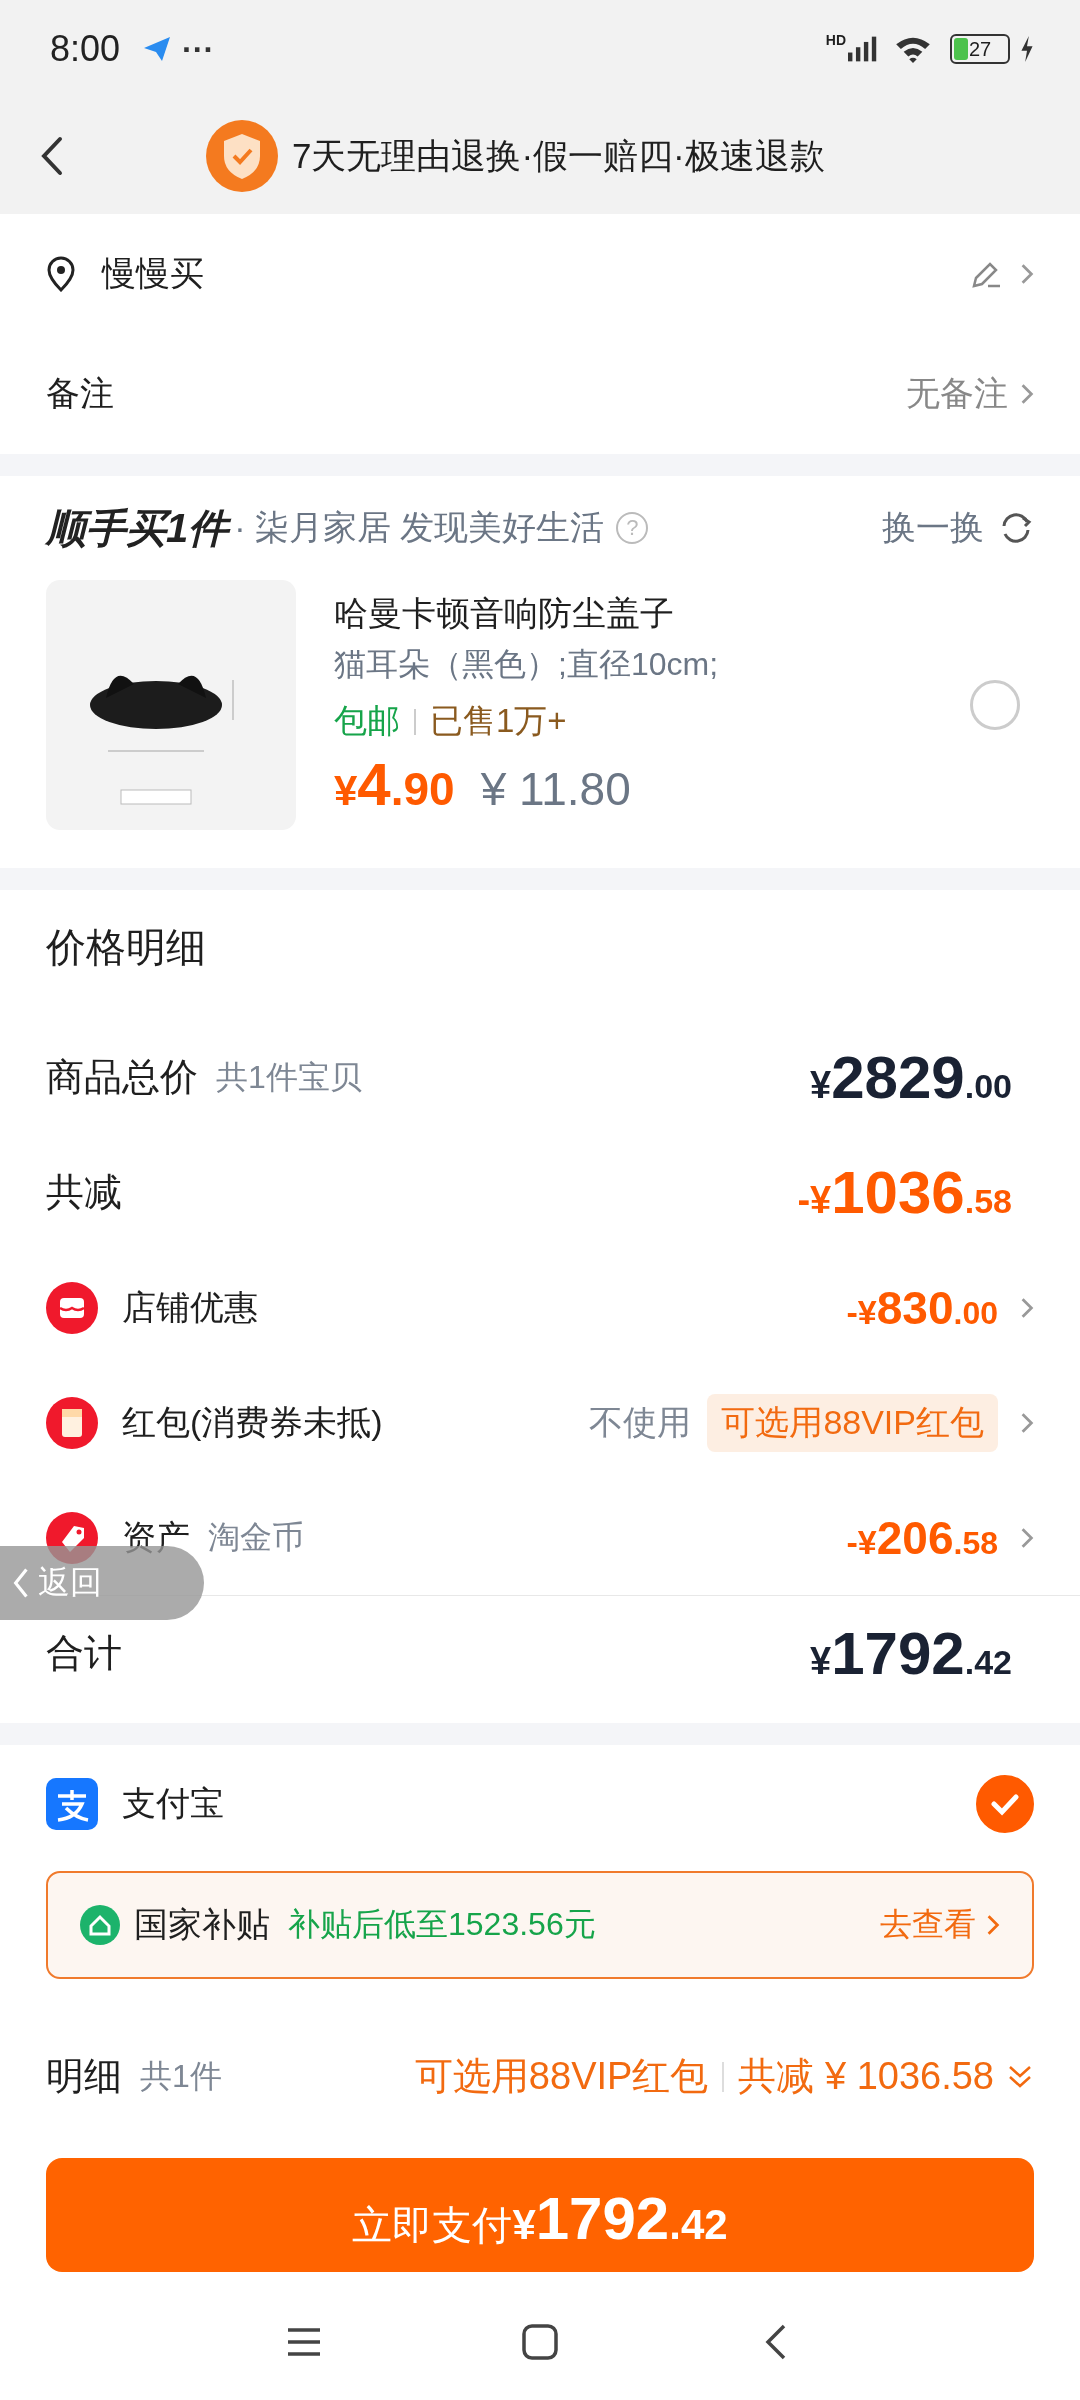 The height and width of the screenshot is (2400, 1080). Describe the element at coordinates (957, 394) in the screenshot. I see `remark-value: 无备注` at that location.